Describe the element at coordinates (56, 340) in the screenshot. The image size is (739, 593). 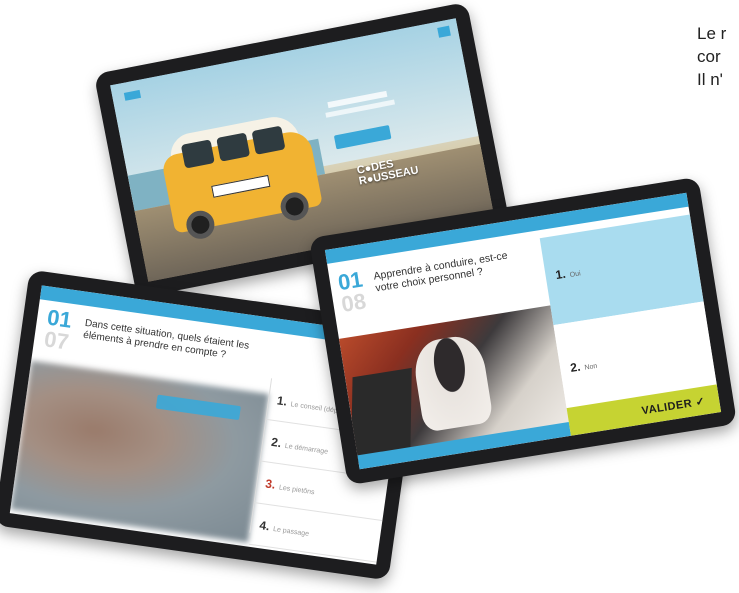
I see `question-total: 07` at that location.